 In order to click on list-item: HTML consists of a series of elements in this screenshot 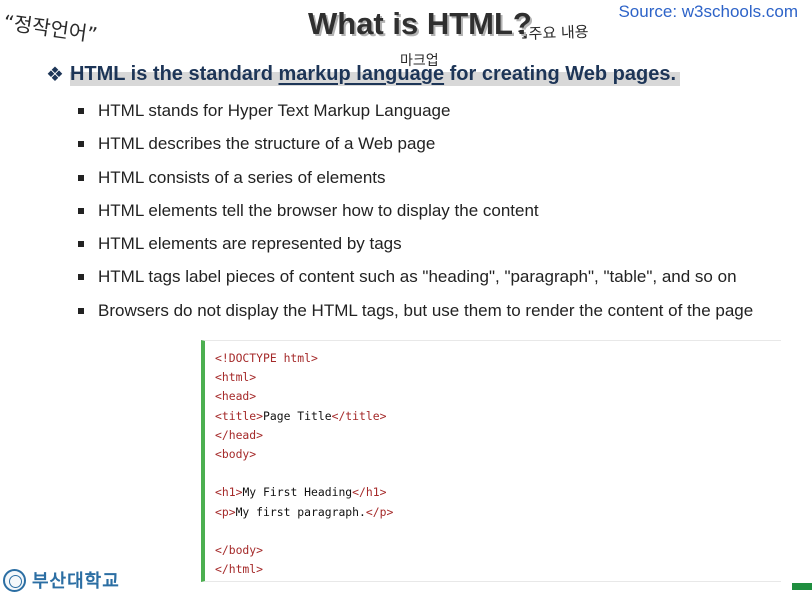, I will do `click(428, 181)`.